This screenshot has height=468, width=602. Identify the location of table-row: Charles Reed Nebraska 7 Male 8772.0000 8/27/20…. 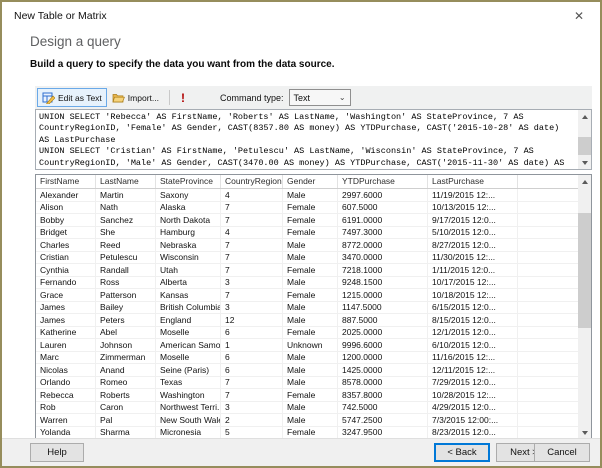
(307, 245).